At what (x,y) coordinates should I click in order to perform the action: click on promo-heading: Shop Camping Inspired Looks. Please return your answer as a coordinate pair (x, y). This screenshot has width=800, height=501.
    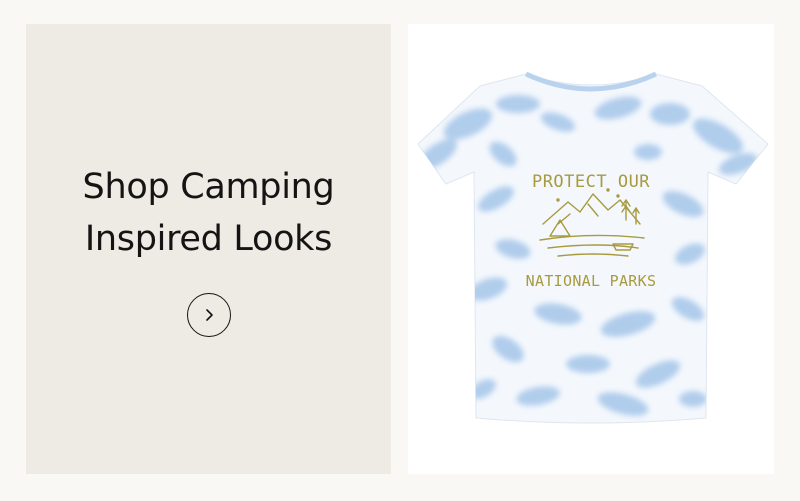
    Looking at the image, I should click on (209, 213).